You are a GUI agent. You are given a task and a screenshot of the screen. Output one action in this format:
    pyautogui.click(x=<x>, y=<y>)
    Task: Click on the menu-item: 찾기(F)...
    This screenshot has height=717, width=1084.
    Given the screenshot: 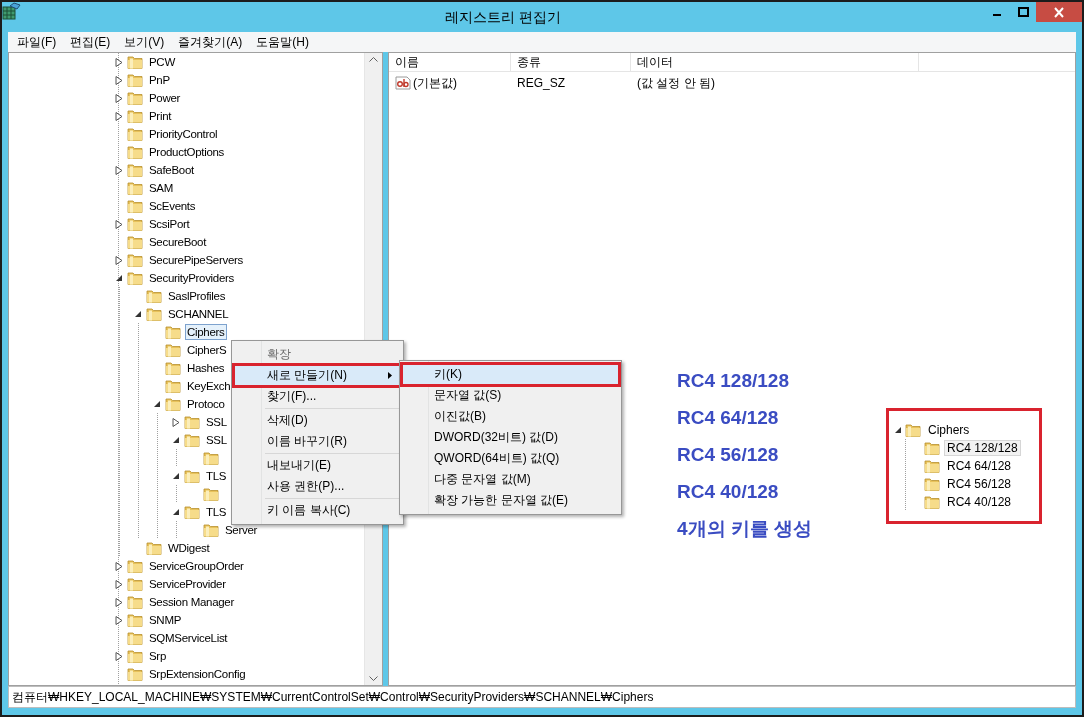 What is the action you would take?
    pyautogui.click(x=317, y=396)
    